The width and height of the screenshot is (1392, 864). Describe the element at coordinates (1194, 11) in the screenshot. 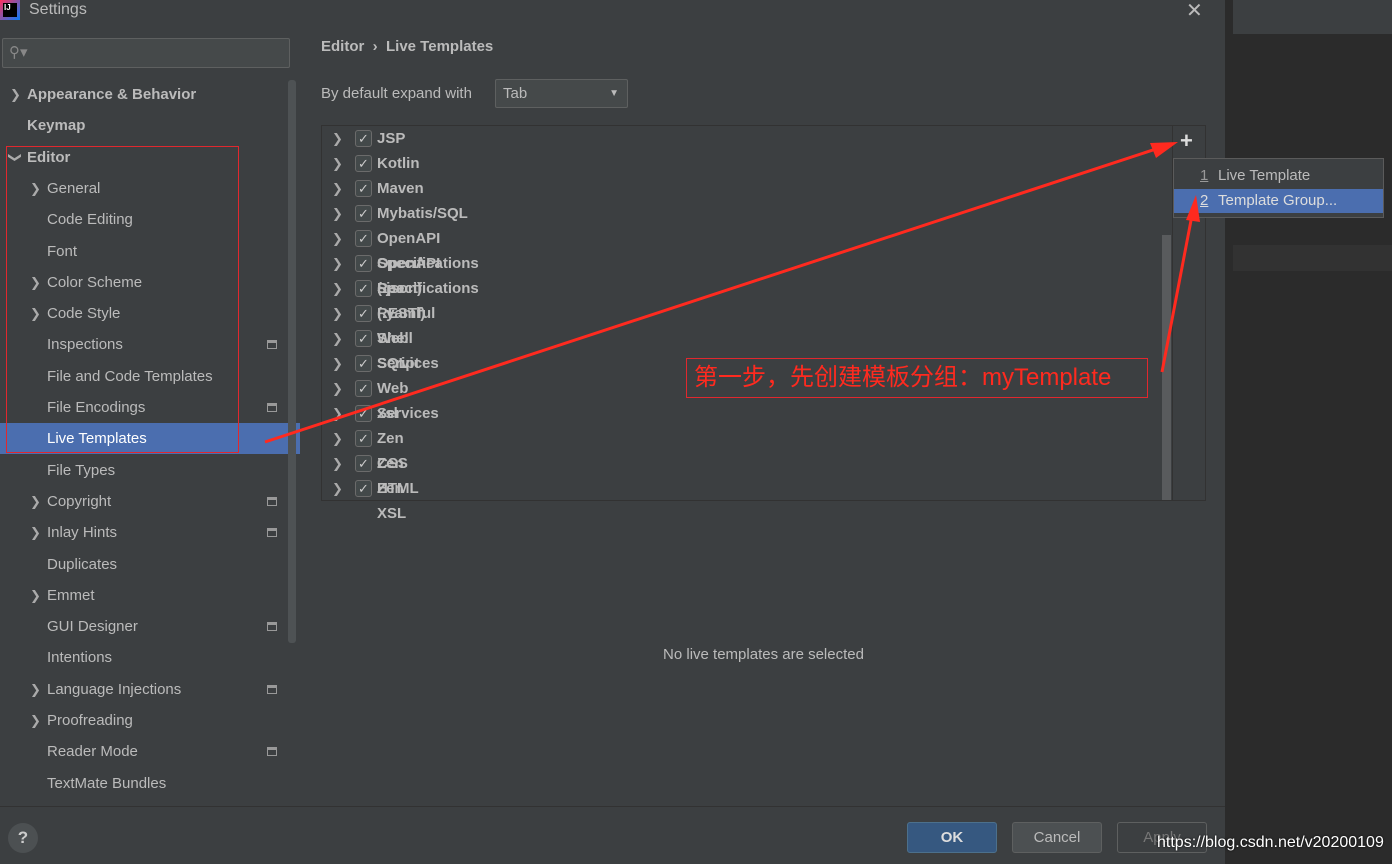

I see `close-icon: ✕` at that location.